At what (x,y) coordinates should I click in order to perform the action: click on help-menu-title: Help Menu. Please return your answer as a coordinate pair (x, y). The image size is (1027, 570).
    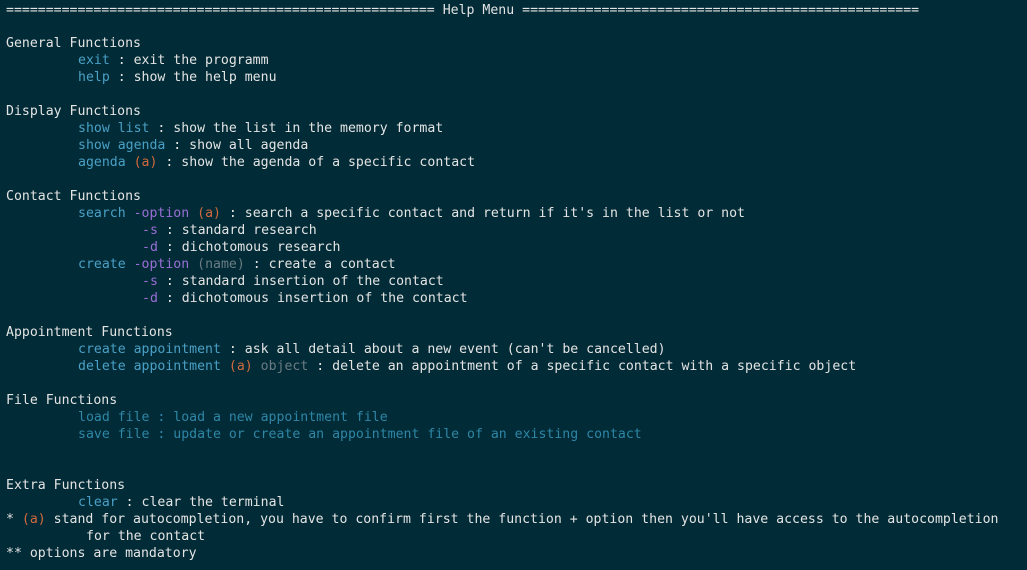
    Looking at the image, I should click on (478, 10).